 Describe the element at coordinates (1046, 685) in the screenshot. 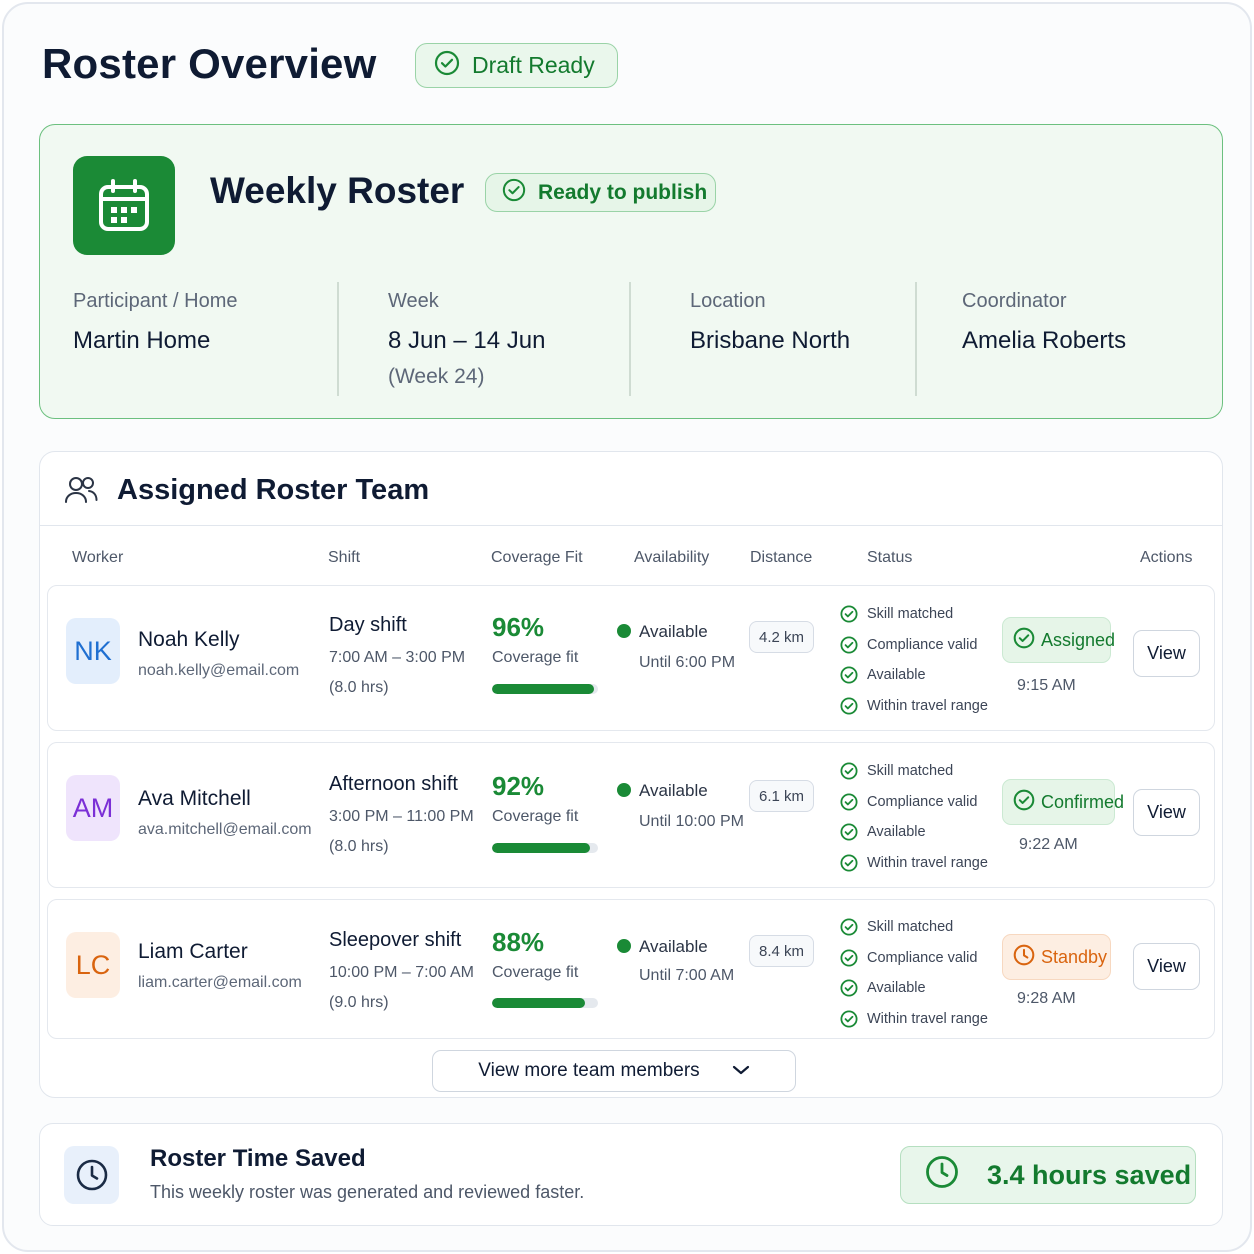

I see `status-time: 9:15 AM` at that location.